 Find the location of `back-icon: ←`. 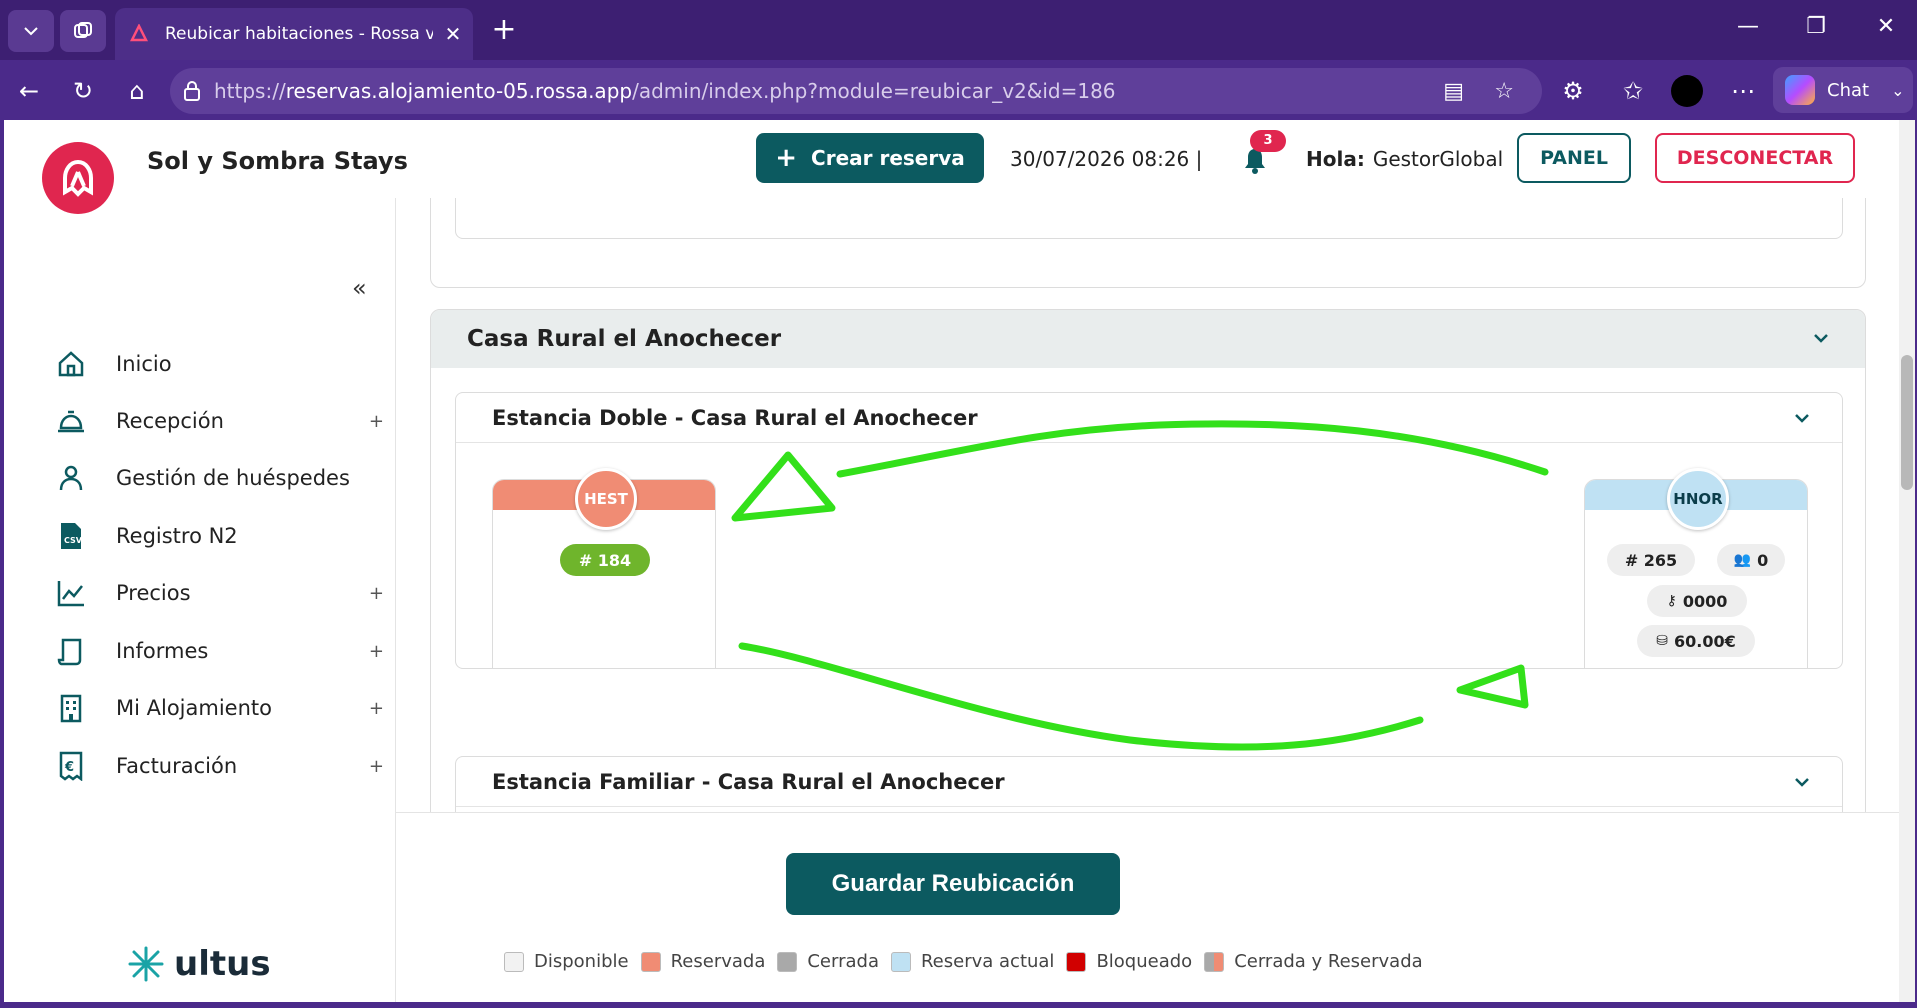

back-icon: ← is located at coordinates (29, 91).